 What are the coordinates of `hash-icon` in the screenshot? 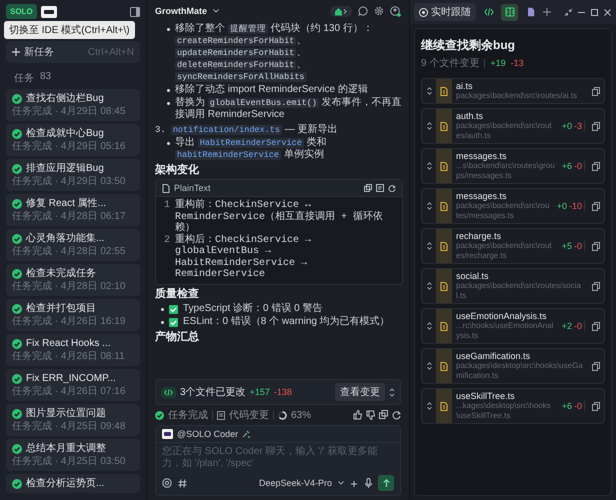 It's located at (182, 483).